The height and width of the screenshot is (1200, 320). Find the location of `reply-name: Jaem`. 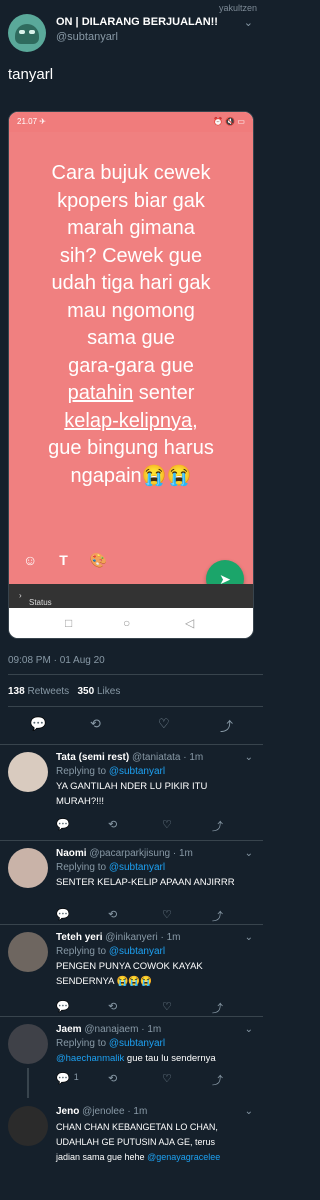

reply-name: Jaem is located at coordinates (69, 1029).